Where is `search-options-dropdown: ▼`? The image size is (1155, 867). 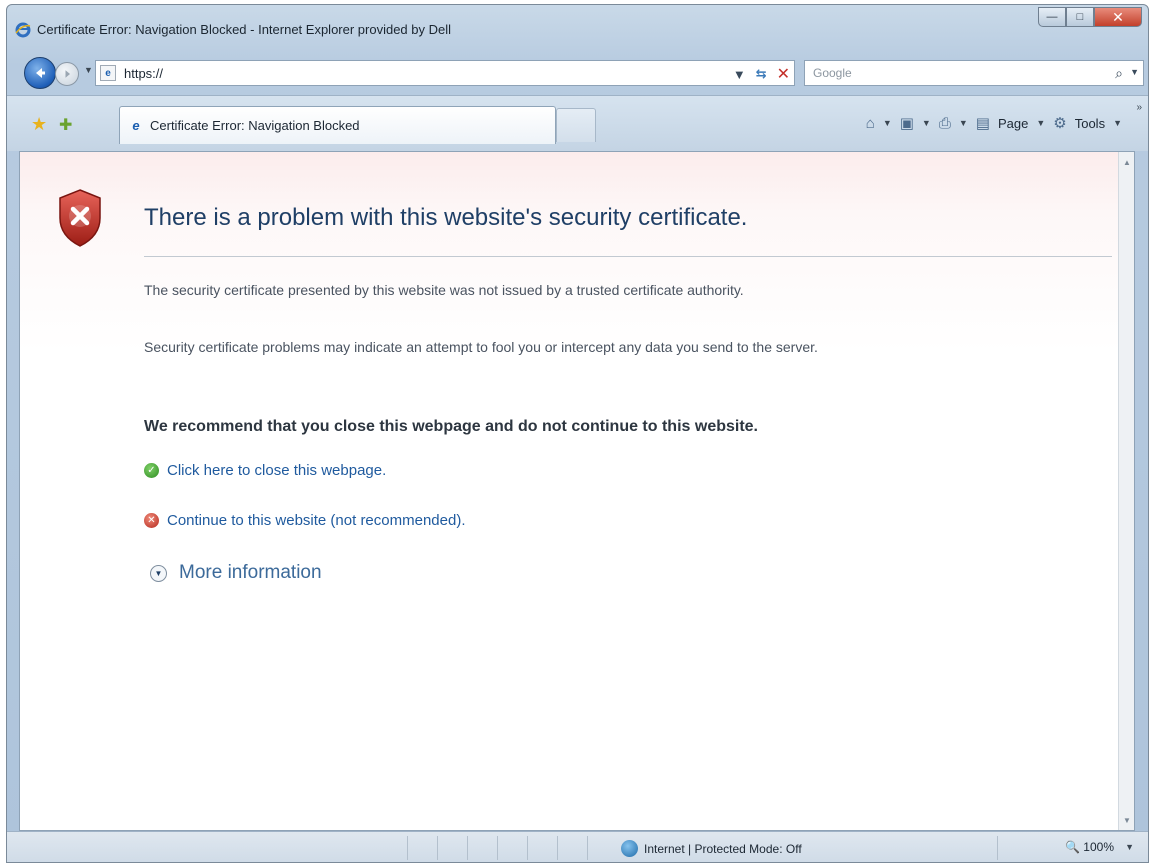 search-options-dropdown: ▼ is located at coordinates (1134, 72).